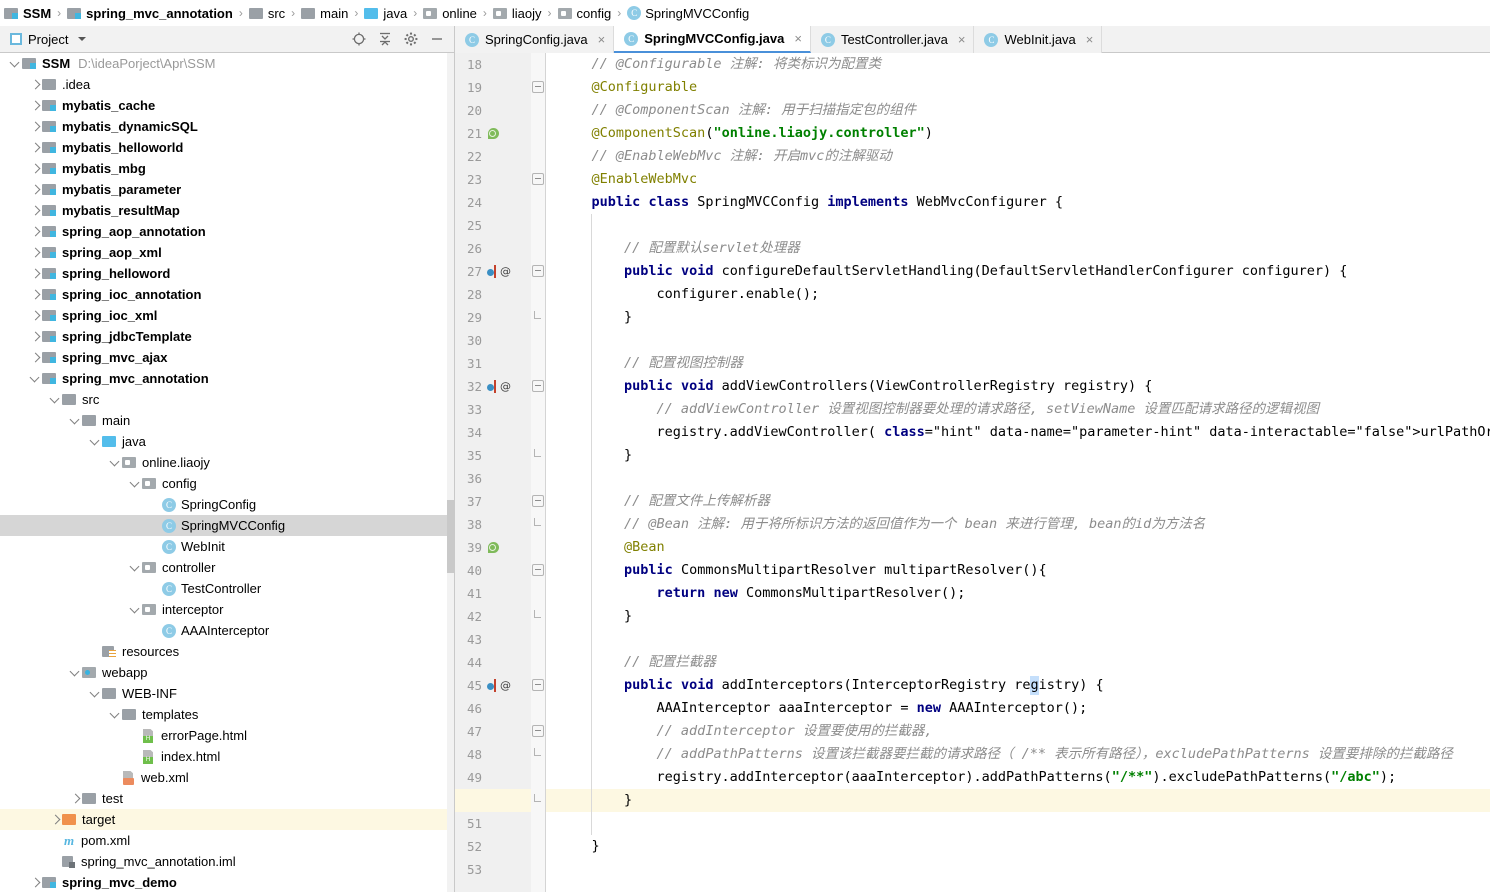 The width and height of the screenshot is (1490, 892). I want to click on tree-item-mybatis-cache: mybatis_cache, so click(223, 105).